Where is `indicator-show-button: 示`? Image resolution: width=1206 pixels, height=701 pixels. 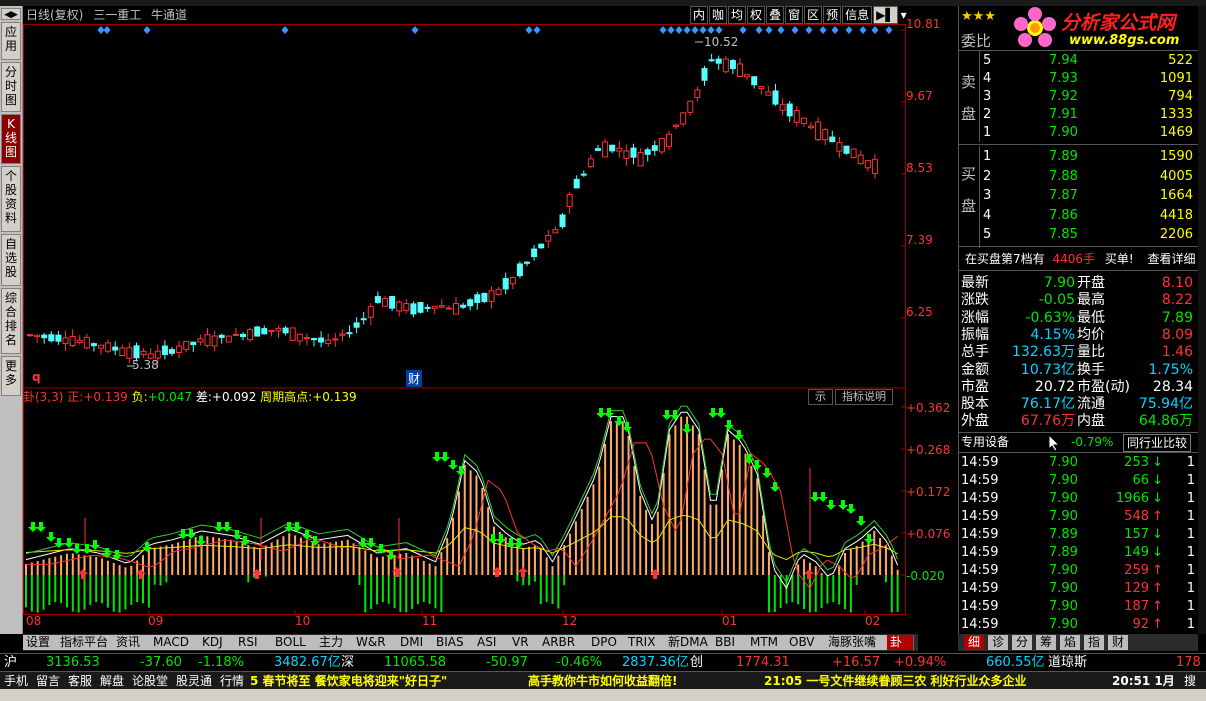
indicator-show-button: 示 is located at coordinates (820, 397).